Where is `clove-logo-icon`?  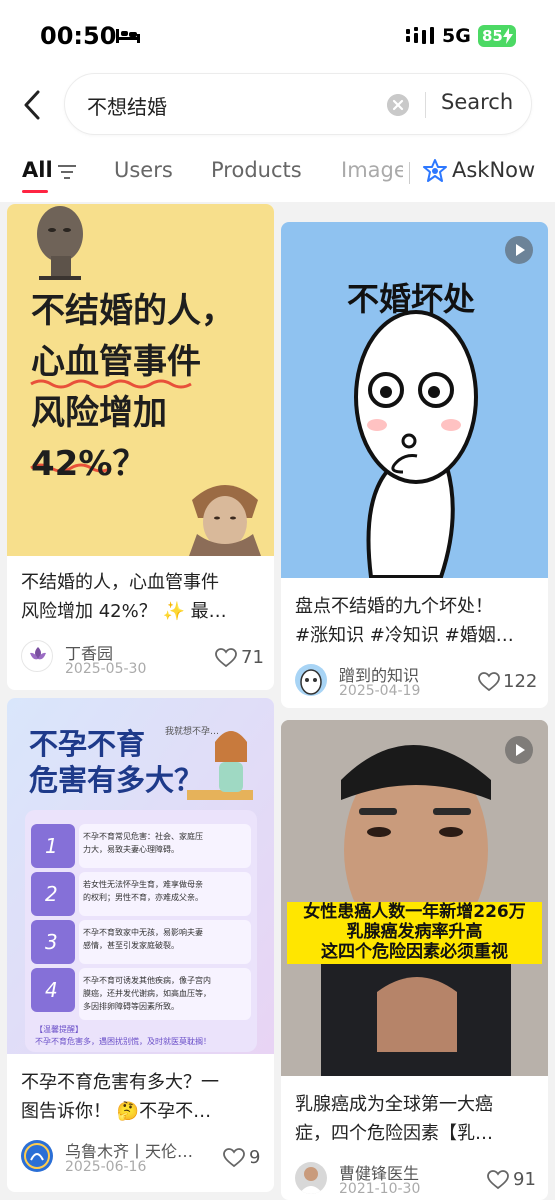 clove-logo-icon is located at coordinates (38, 653).